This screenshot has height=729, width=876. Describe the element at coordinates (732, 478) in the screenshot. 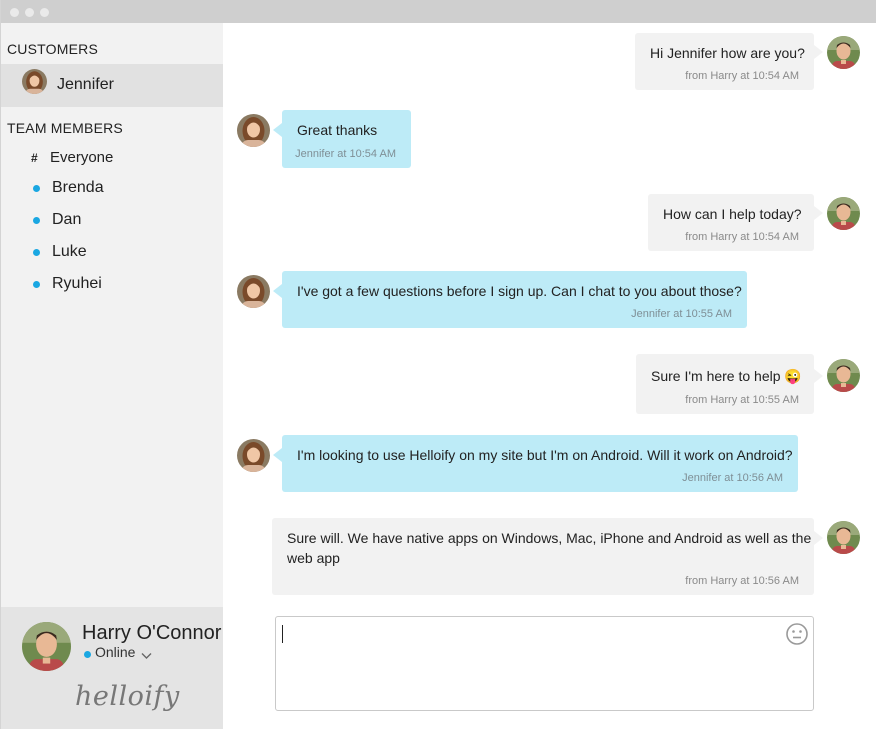

I see `message-meta: Jennifer at 10:56 AM` at that location.